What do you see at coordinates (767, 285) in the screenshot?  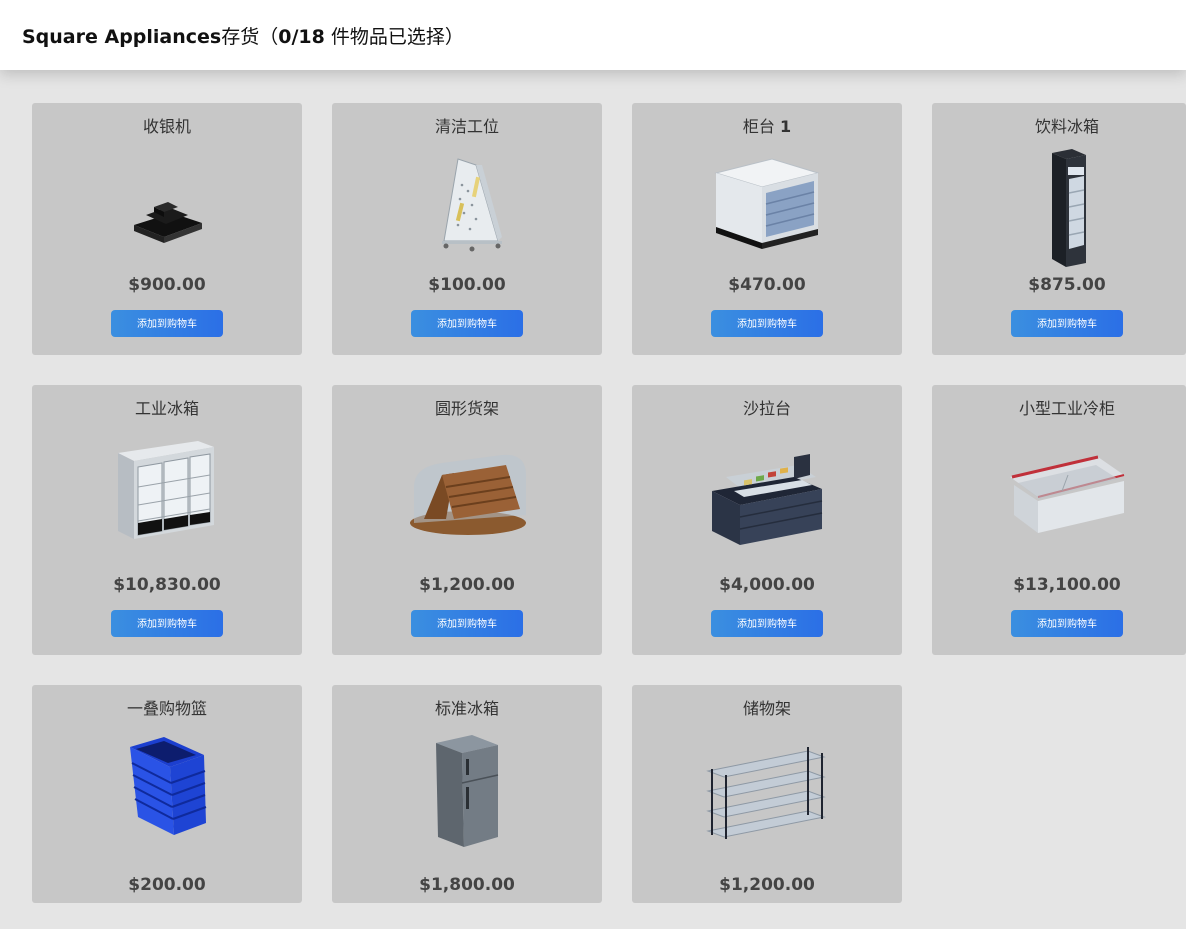 I see `item-price: $470.00` at bounding box center [767, 285].